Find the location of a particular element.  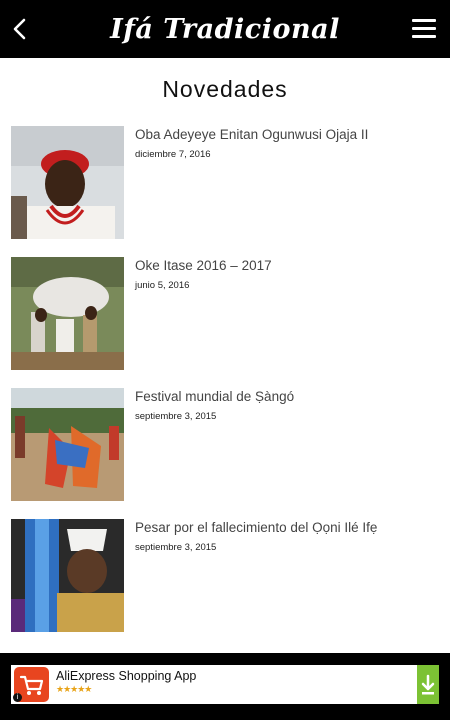

back-chevron-icon is located at coordinates (19, 29).